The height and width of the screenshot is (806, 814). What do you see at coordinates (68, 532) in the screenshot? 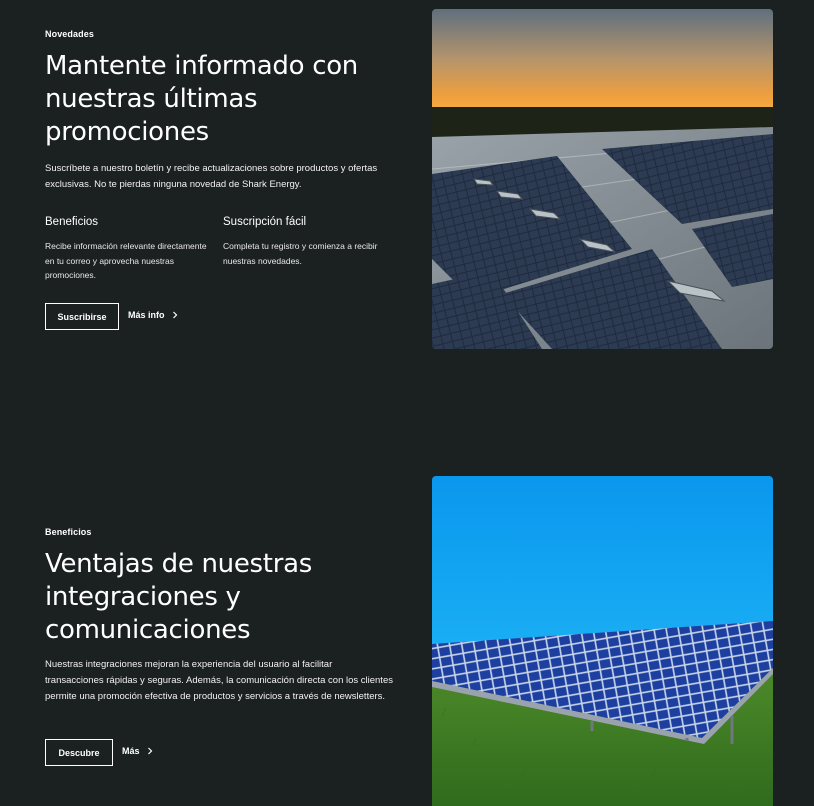
I see `benefits-tagline: Beneficios` at bounding box center [68, 532].